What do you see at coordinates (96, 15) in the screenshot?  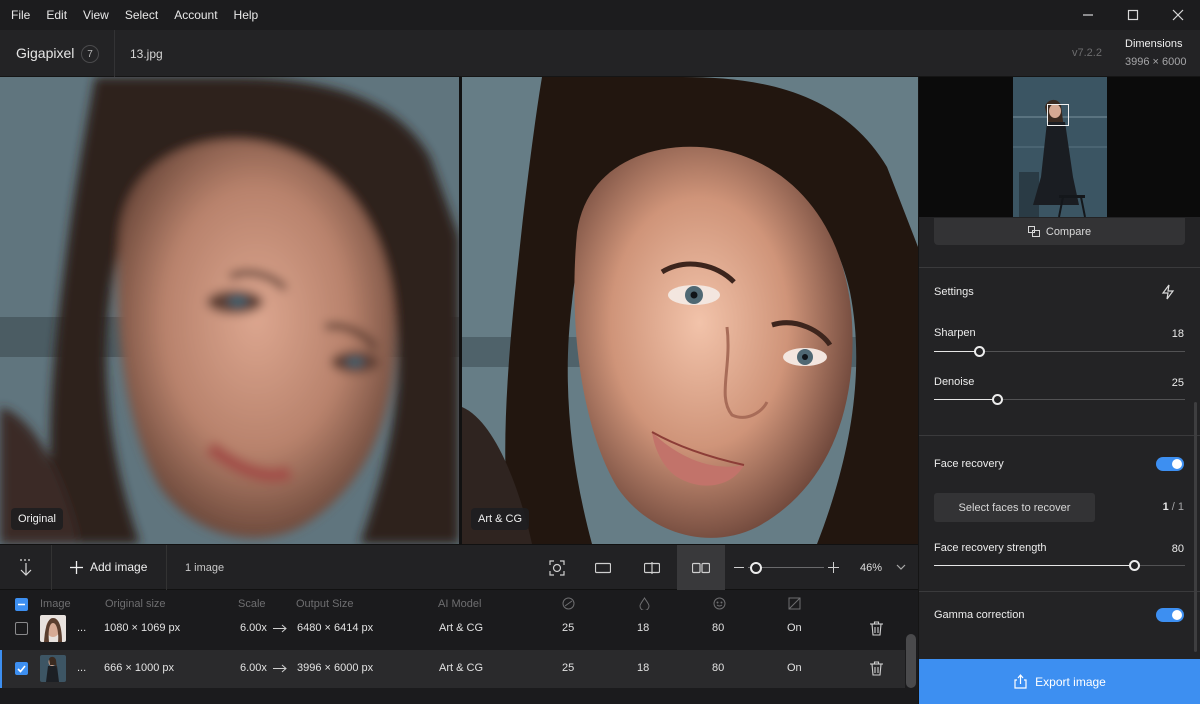 I see `menu-view: View` at bounding box center [96, 15].